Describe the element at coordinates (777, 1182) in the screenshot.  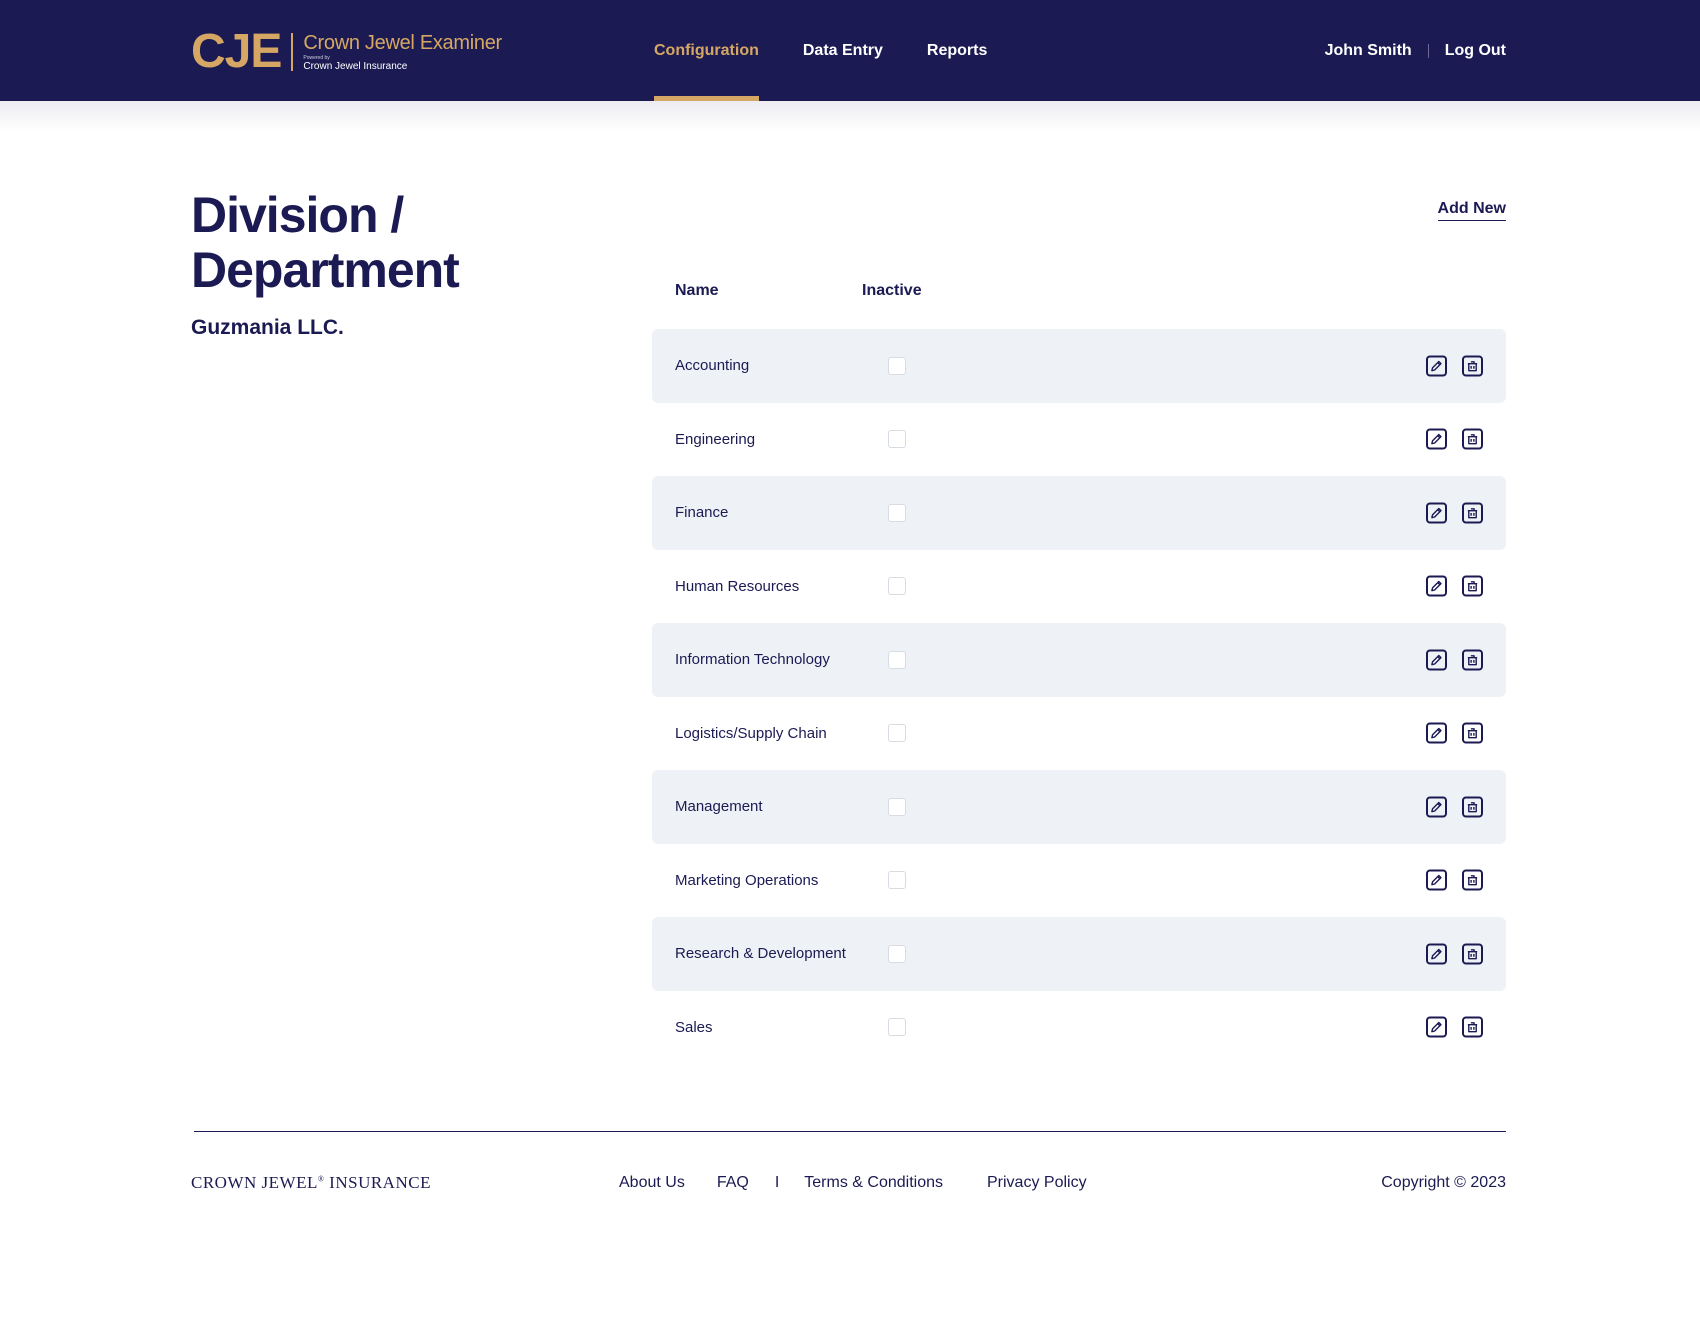
I see `footer-link-separator: I` at that location.